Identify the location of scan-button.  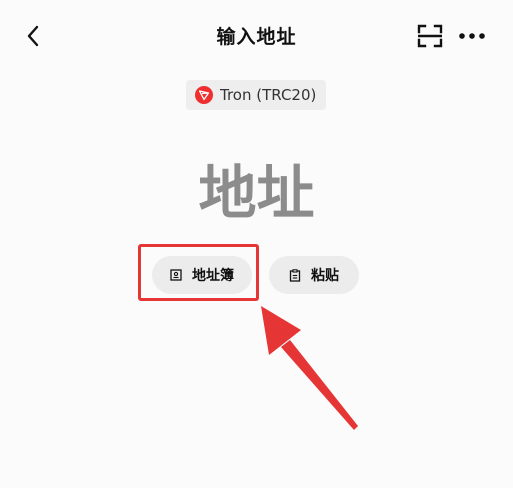
(430, 36).